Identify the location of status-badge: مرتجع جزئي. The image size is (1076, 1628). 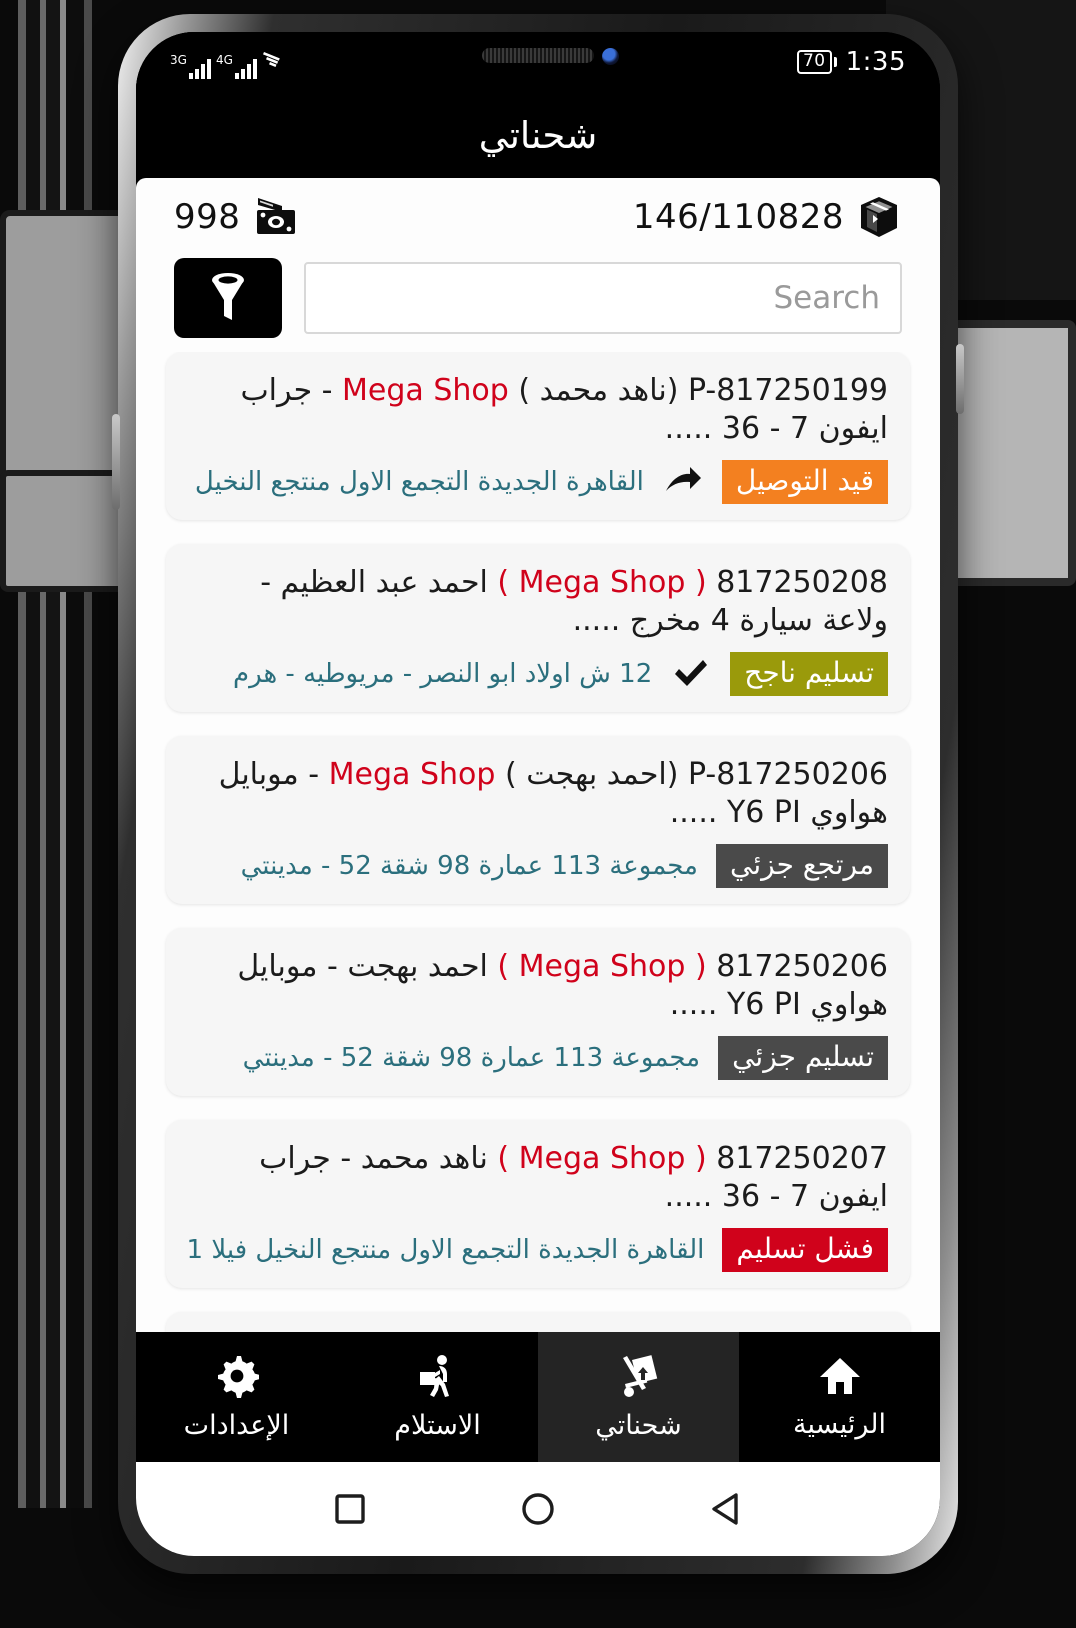
(801, 865).